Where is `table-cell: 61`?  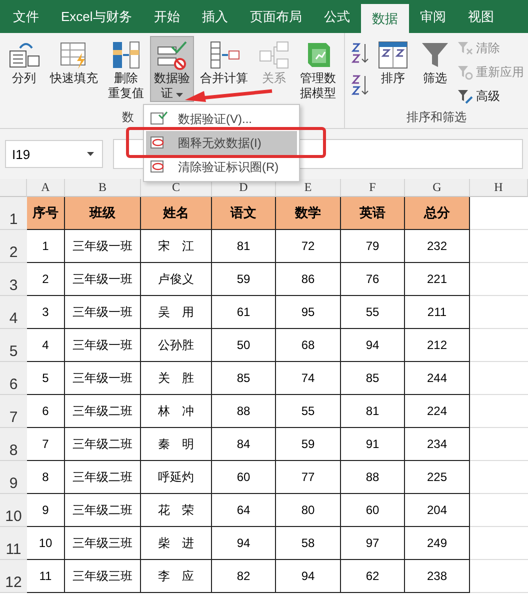 table-cell: 61 is located at coordinates (244, 312).